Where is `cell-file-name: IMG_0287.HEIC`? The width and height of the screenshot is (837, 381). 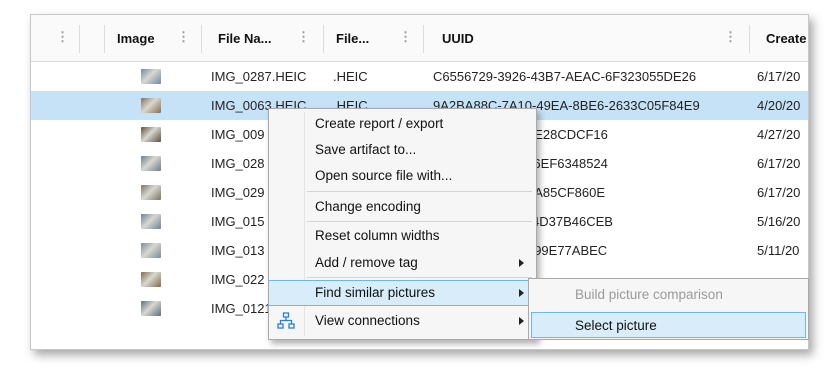
cell-file-name: IMG_0287.HEIC is located at coordinates (259, 76).